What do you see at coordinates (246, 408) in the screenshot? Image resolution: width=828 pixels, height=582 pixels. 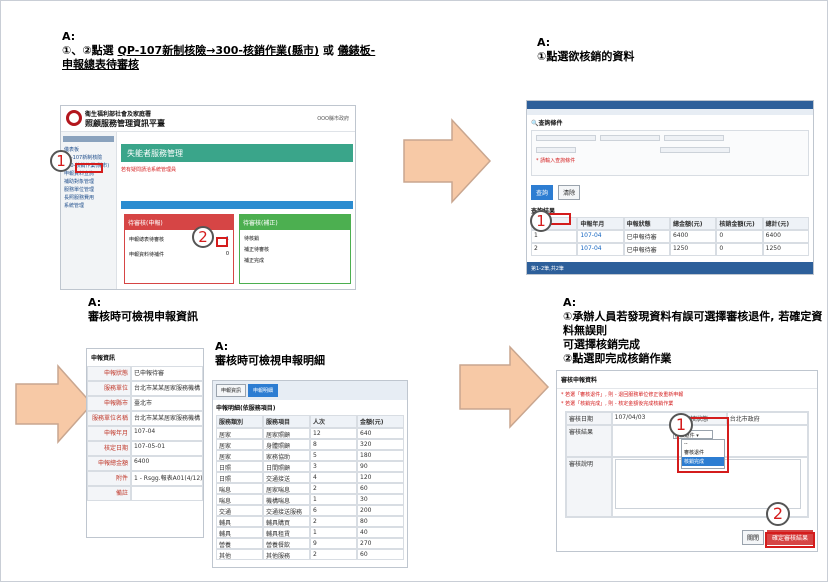 I see `section-title: 申報明細(依服務項目)` at bounding box center [246, 408].